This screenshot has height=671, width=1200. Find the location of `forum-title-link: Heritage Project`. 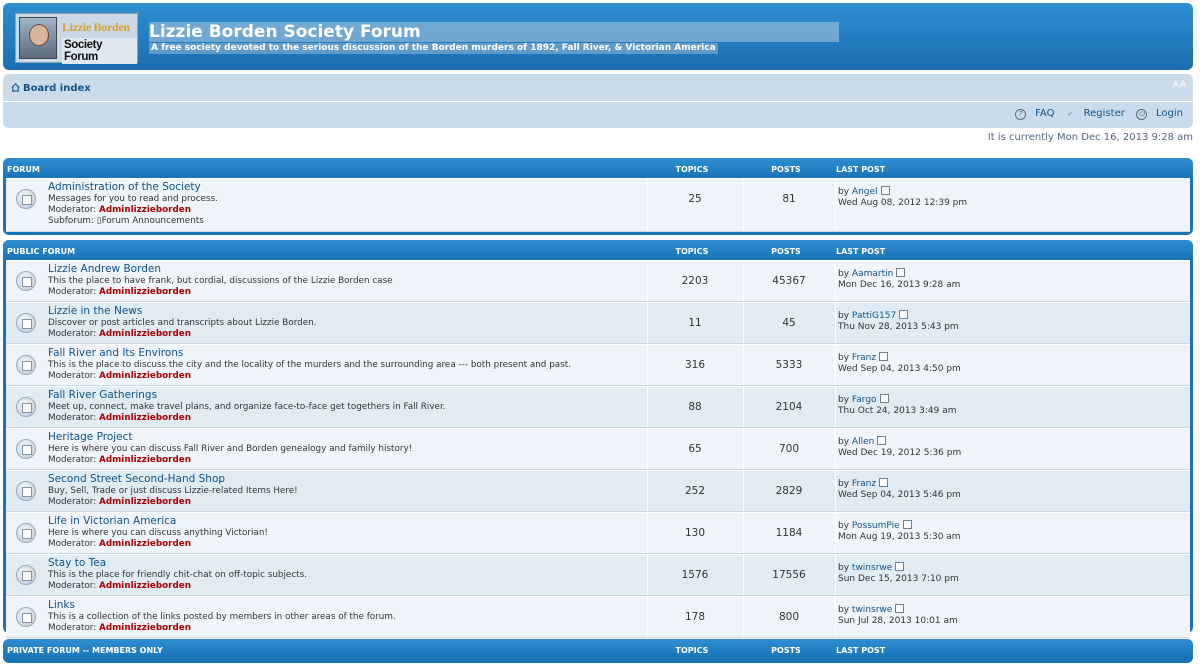

forum-title-link: Heritage Project is located at coordinates (90, 437).